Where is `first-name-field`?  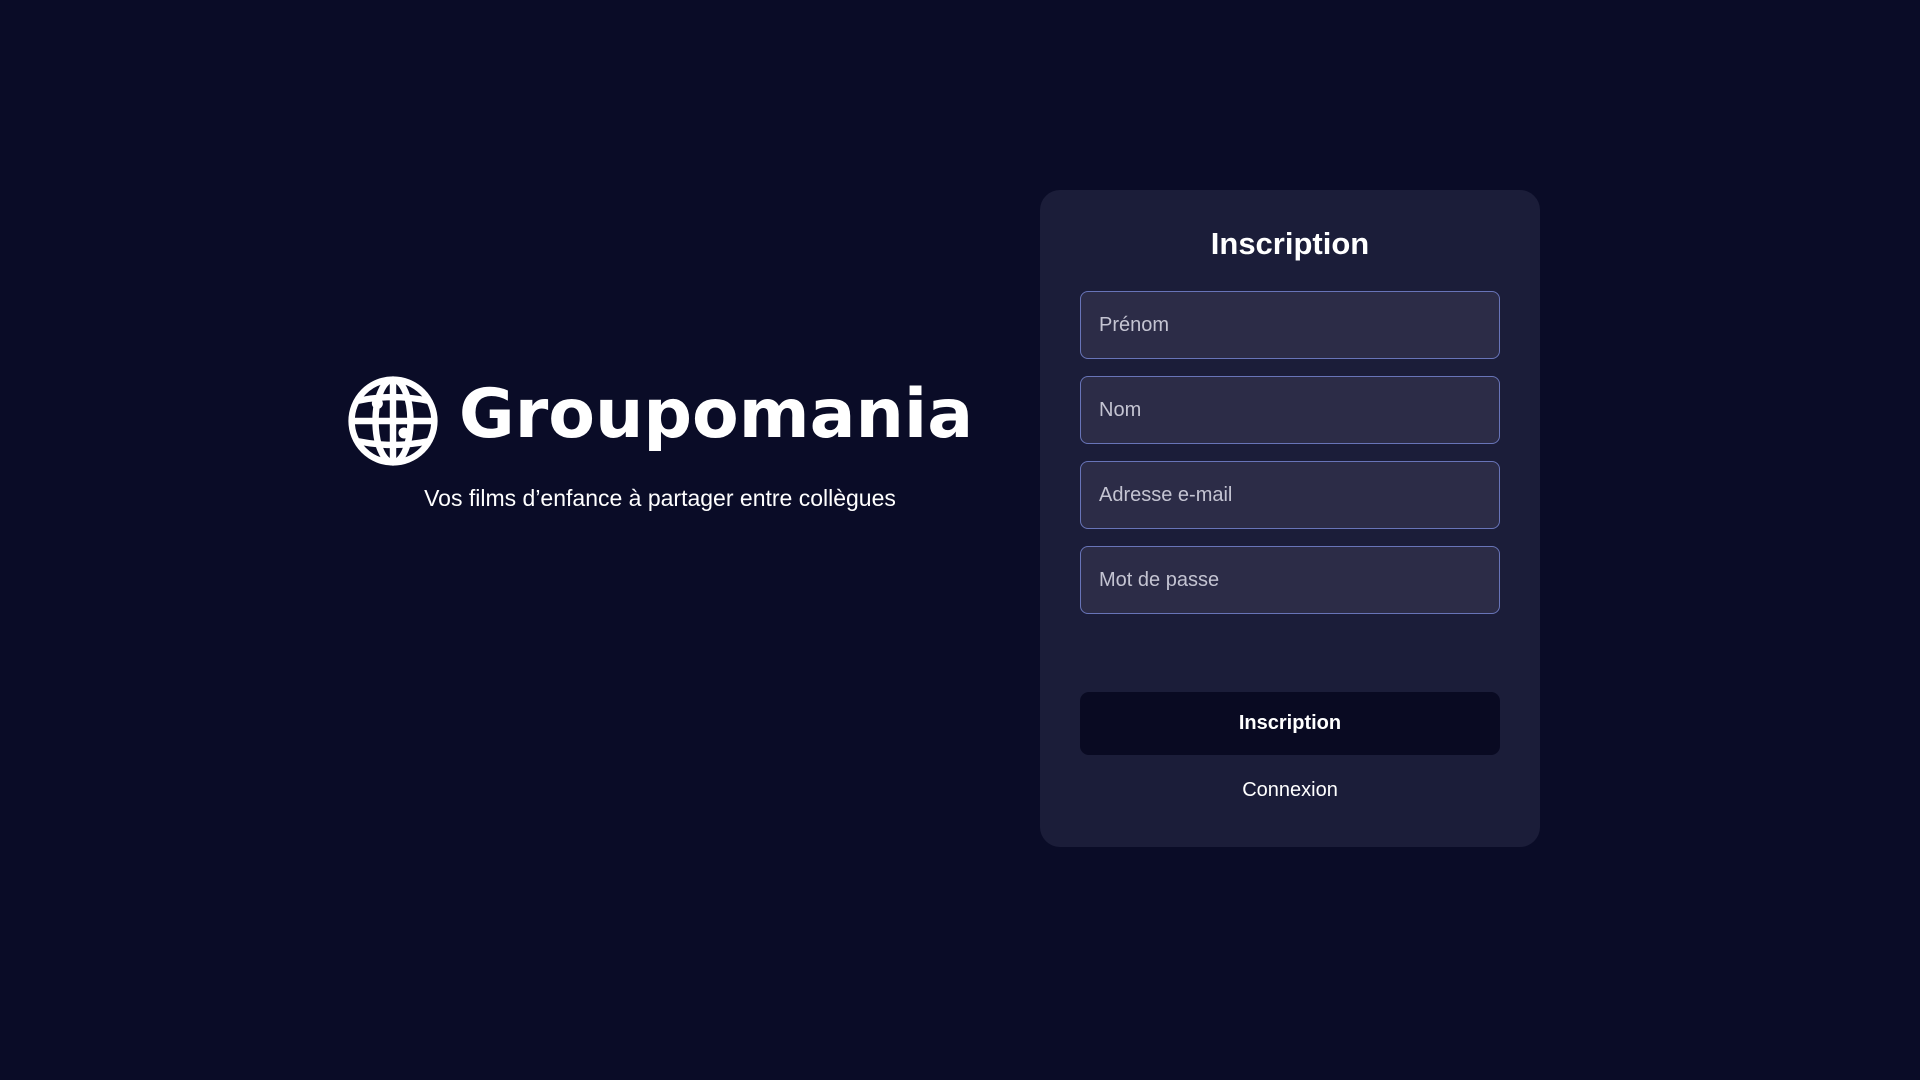 first-name-field is located at coordinates (1290, 325).